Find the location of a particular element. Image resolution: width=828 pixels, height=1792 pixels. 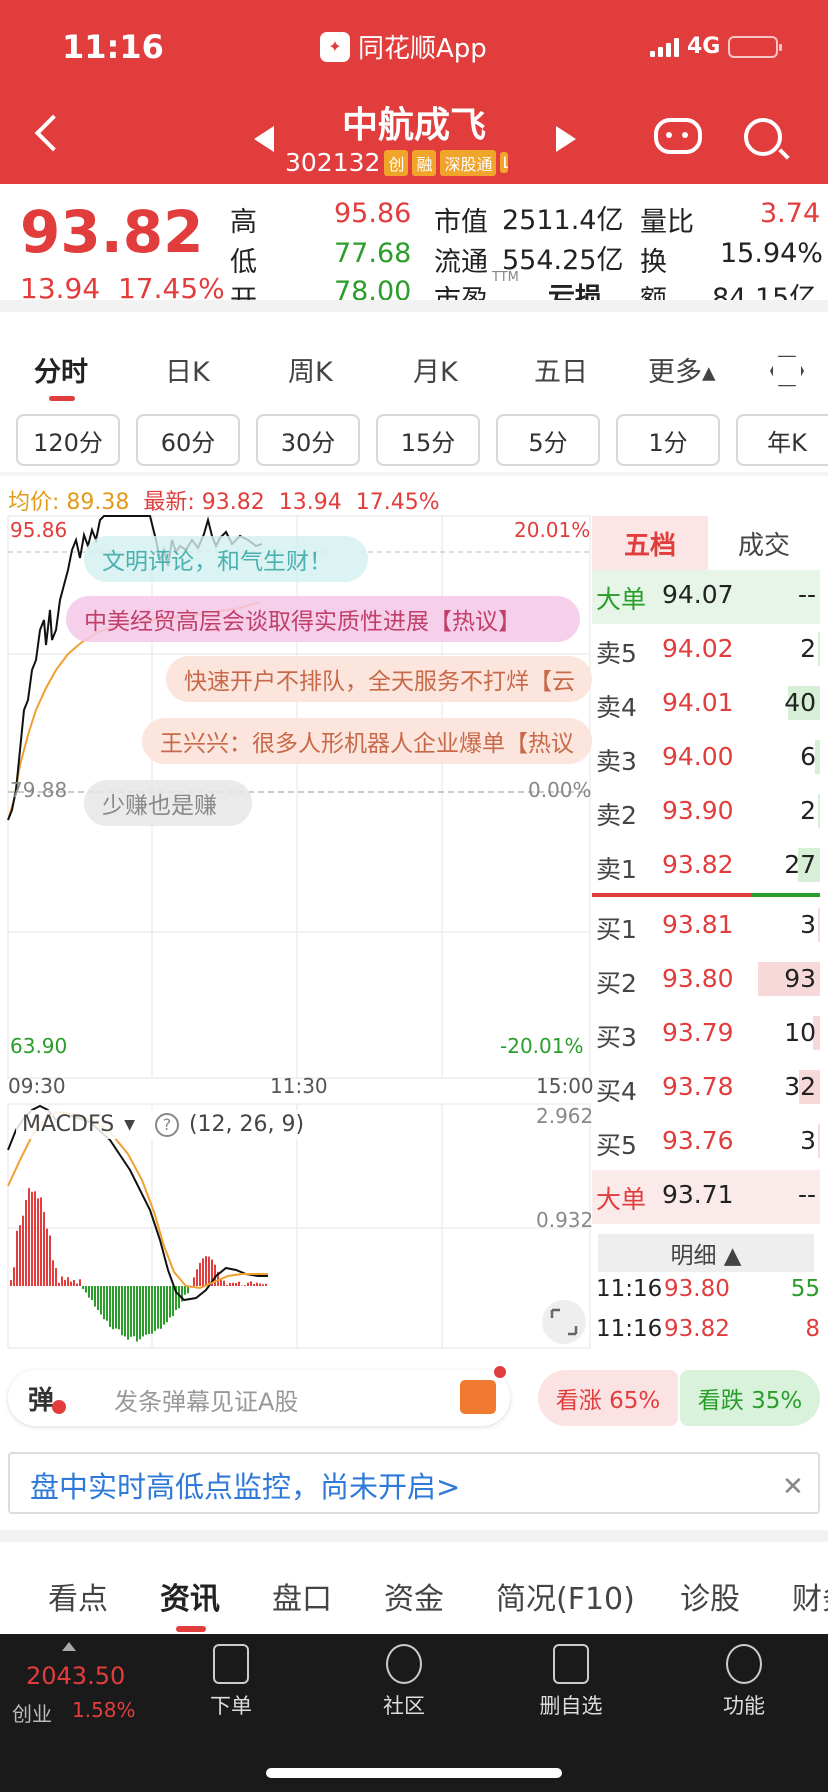

bid-vol: 3 is located at coordinates (808, 1140).